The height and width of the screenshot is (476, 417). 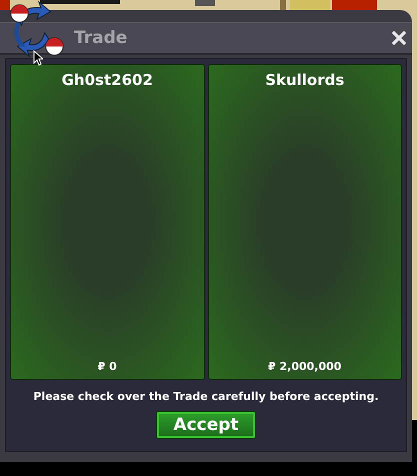 What do you see at coordinates (304, 80) in the screenshot?
I see `player-name: Skullords` at bounding box center [304, 80].